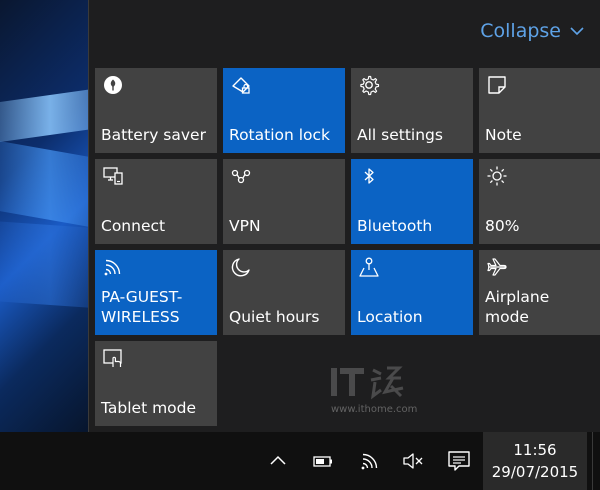 This screenshot has height=490, width=600. I want to click on location-icon, so click(369, 267).